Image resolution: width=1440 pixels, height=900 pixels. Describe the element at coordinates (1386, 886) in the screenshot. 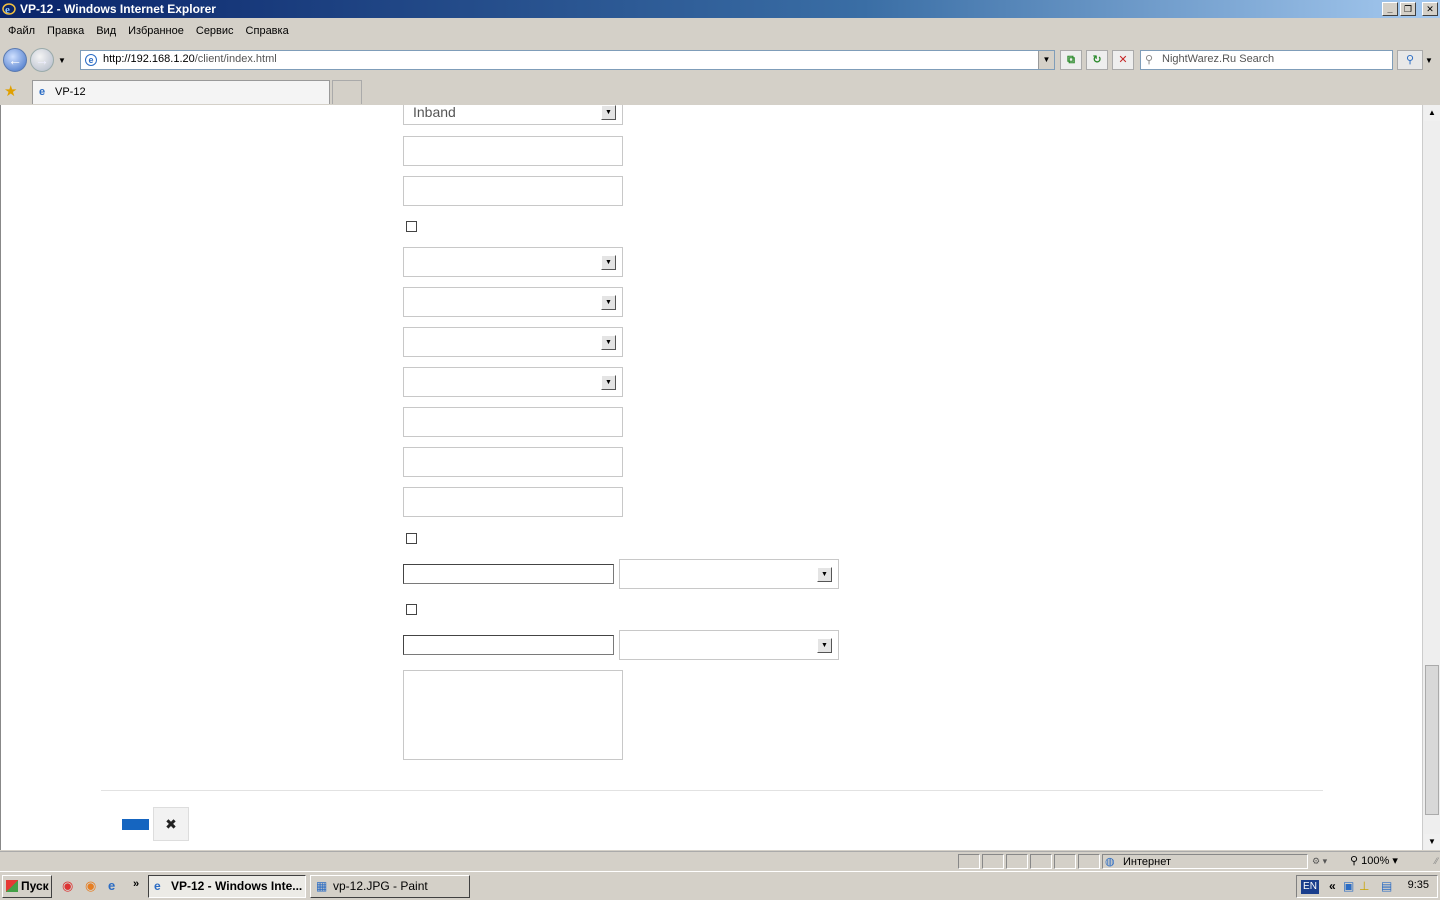

I see `monitor-icon: ▤` at that location.